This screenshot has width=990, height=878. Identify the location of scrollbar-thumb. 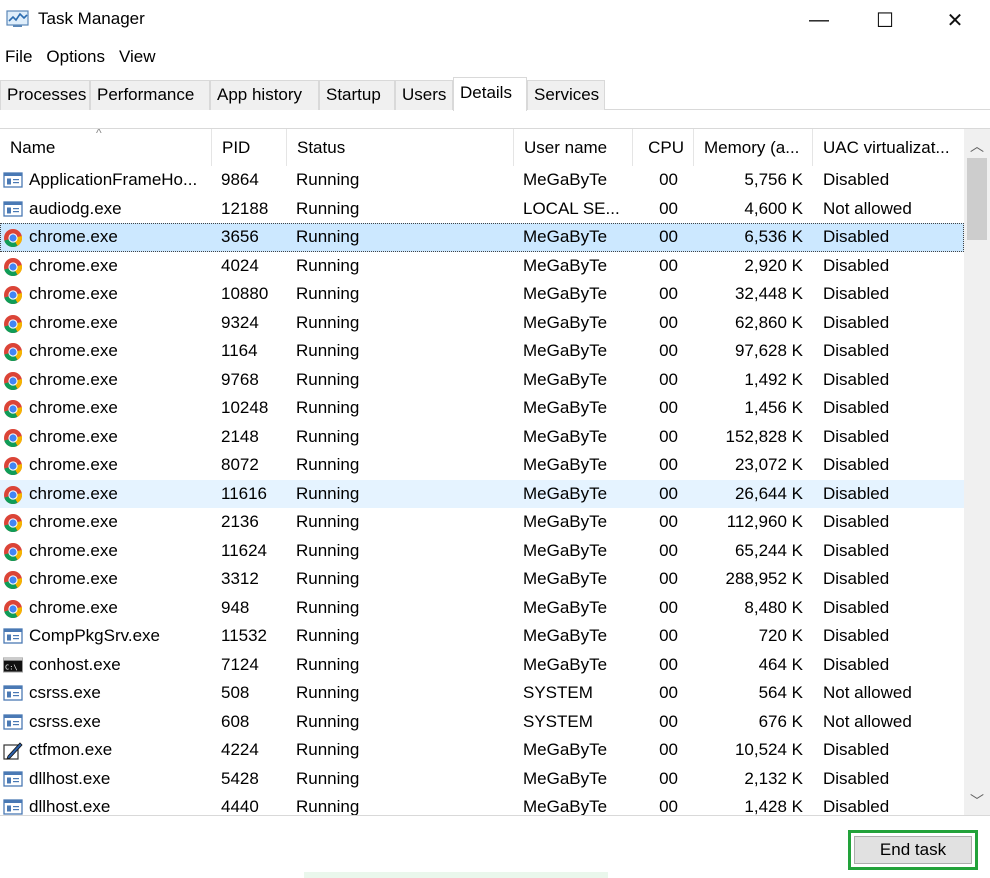
(977, 199).